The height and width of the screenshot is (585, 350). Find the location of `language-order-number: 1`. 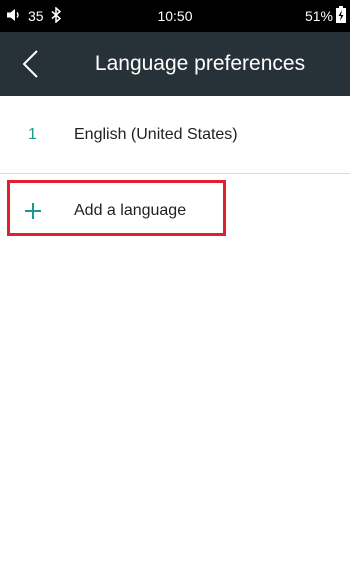

language-order-number: 1 is located at coordinates (32, 134).